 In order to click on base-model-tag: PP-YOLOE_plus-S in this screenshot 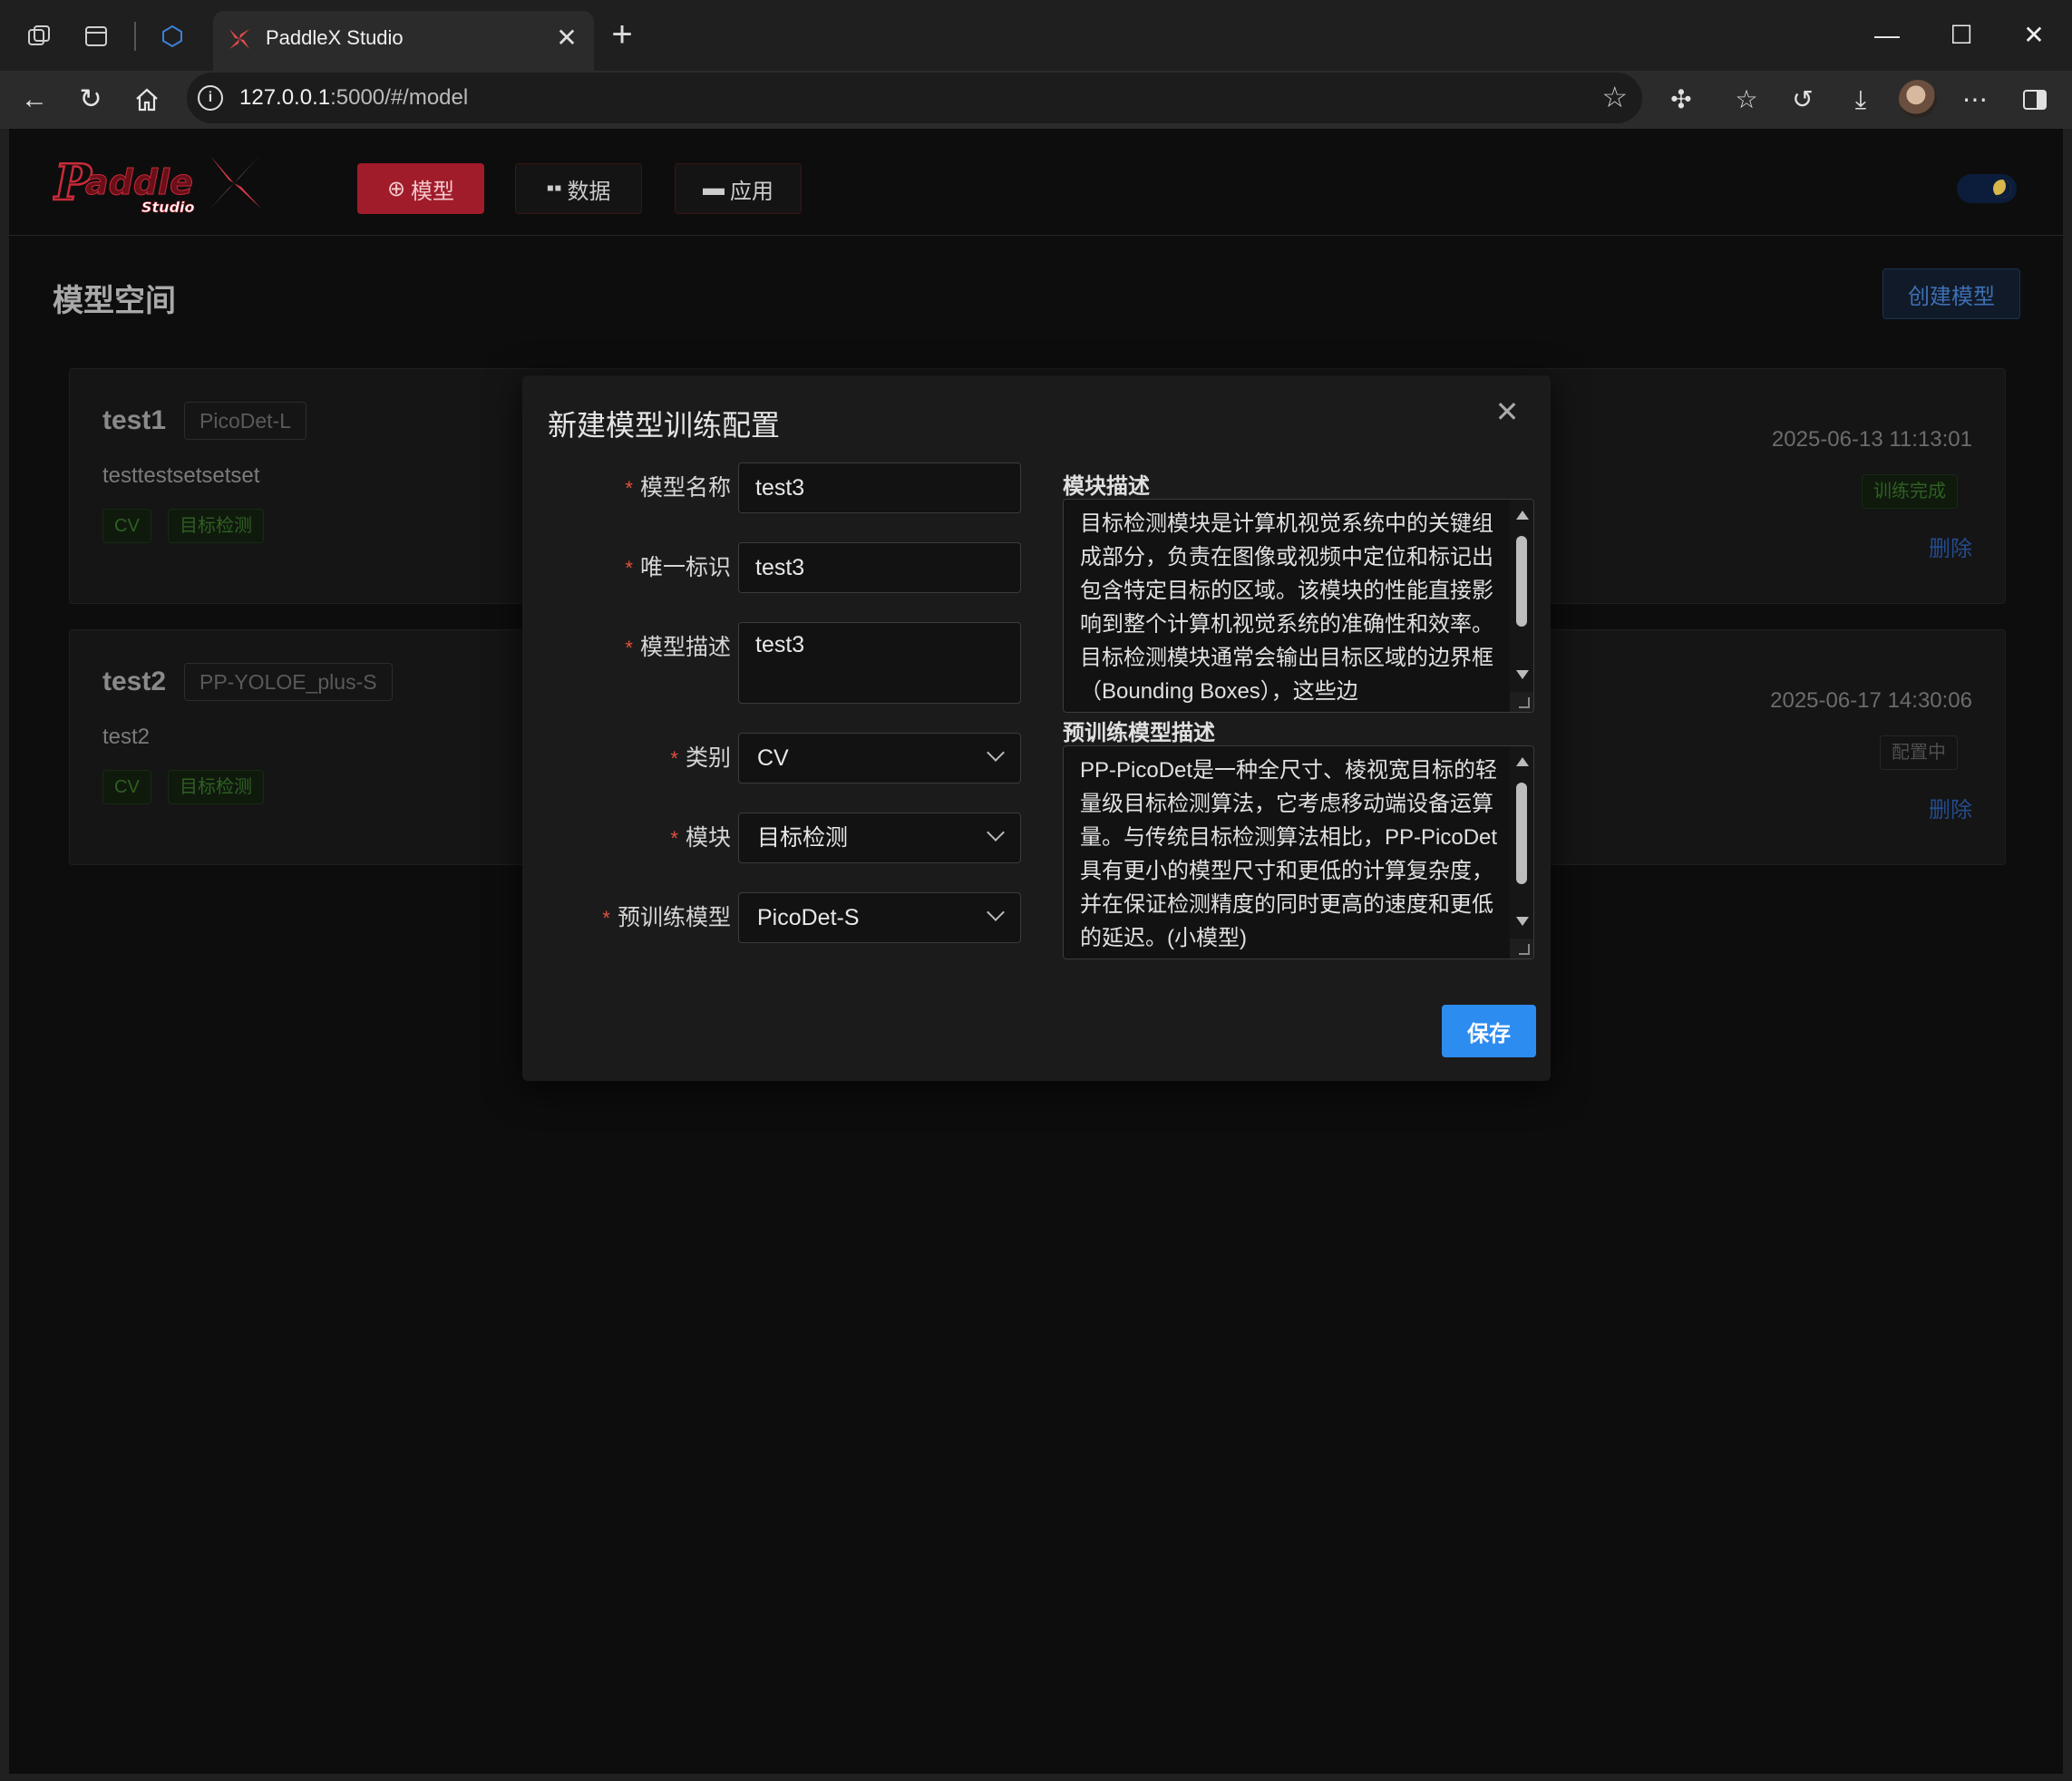, I will do `click(288, 682)`.